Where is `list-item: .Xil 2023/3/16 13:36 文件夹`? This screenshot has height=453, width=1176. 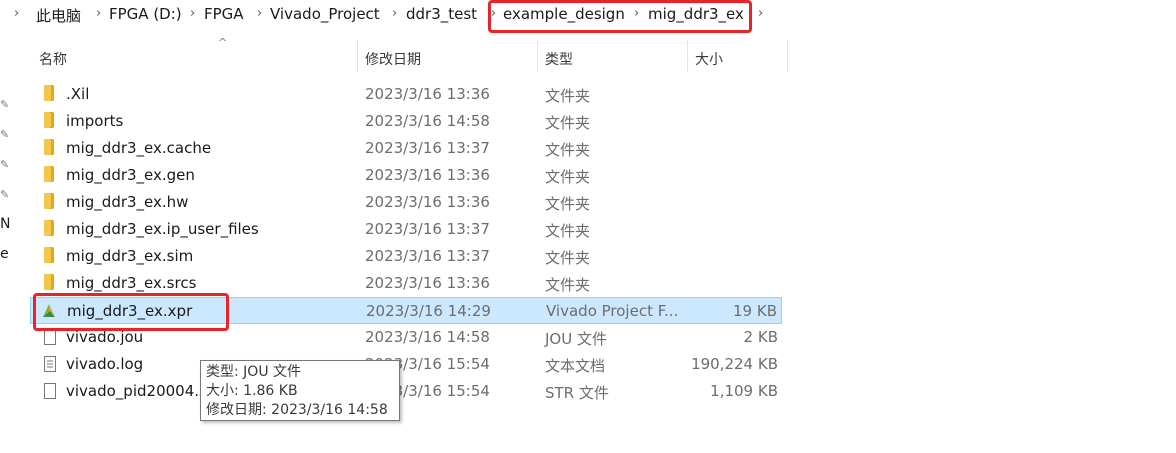
list-item: .Xil 2023/3/16 13:36 文件夹 is located at coordinates (406, 94).